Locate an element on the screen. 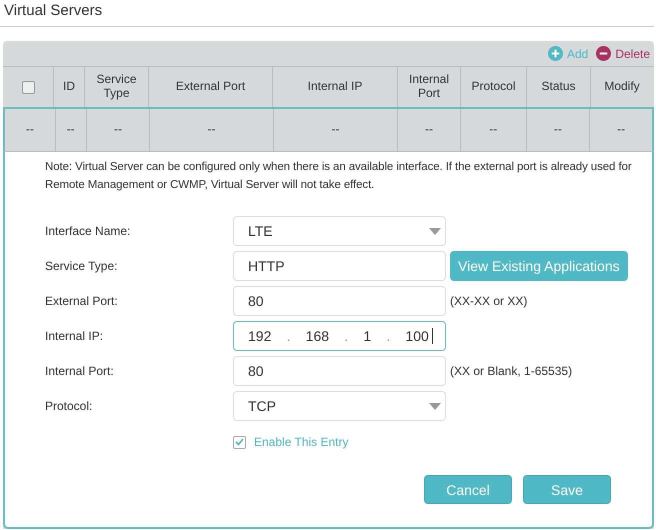  field-hint: (XX or Blank, 1-65535) is located at coordinates (511, 371).